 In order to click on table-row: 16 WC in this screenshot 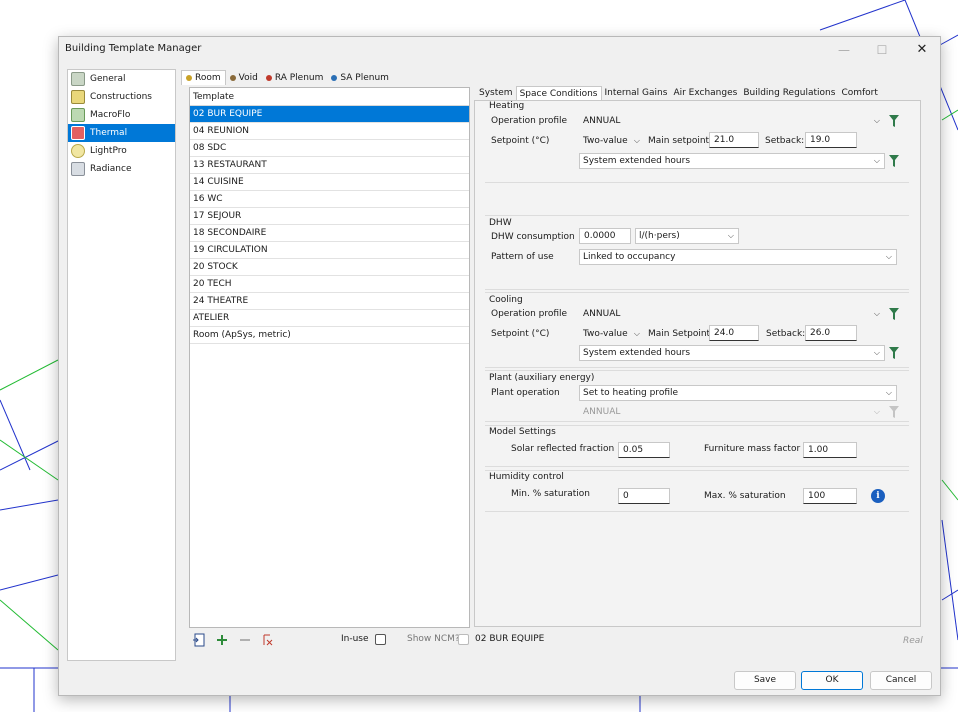, I will do `click(329, 199)`.